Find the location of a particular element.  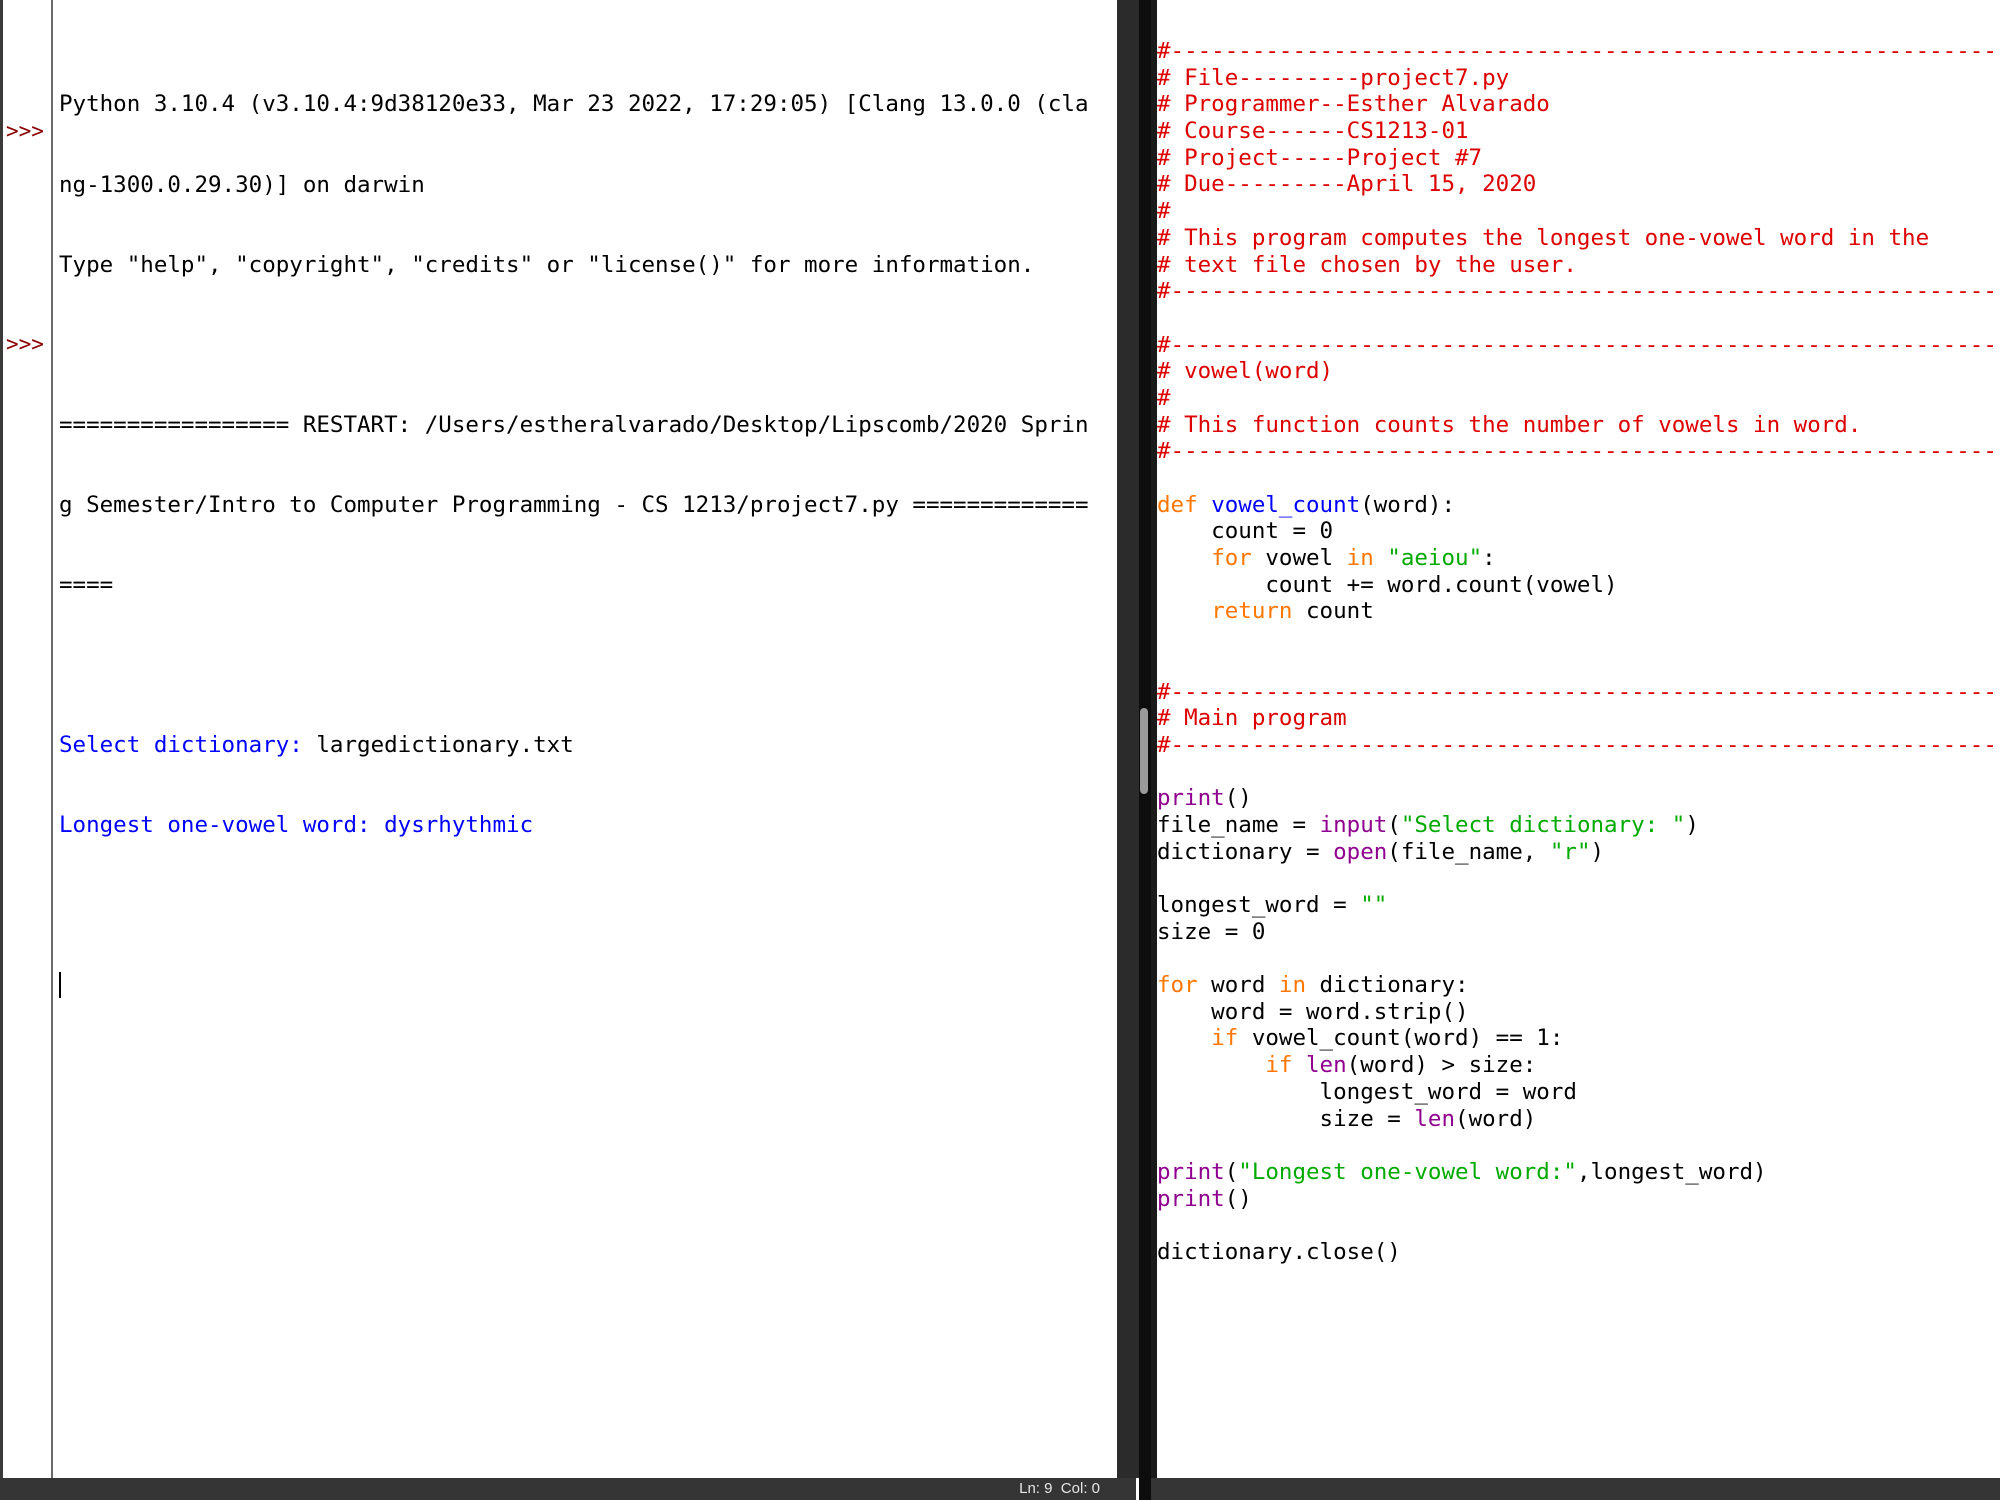

code-token: input is located at coordinates (1353, 824).